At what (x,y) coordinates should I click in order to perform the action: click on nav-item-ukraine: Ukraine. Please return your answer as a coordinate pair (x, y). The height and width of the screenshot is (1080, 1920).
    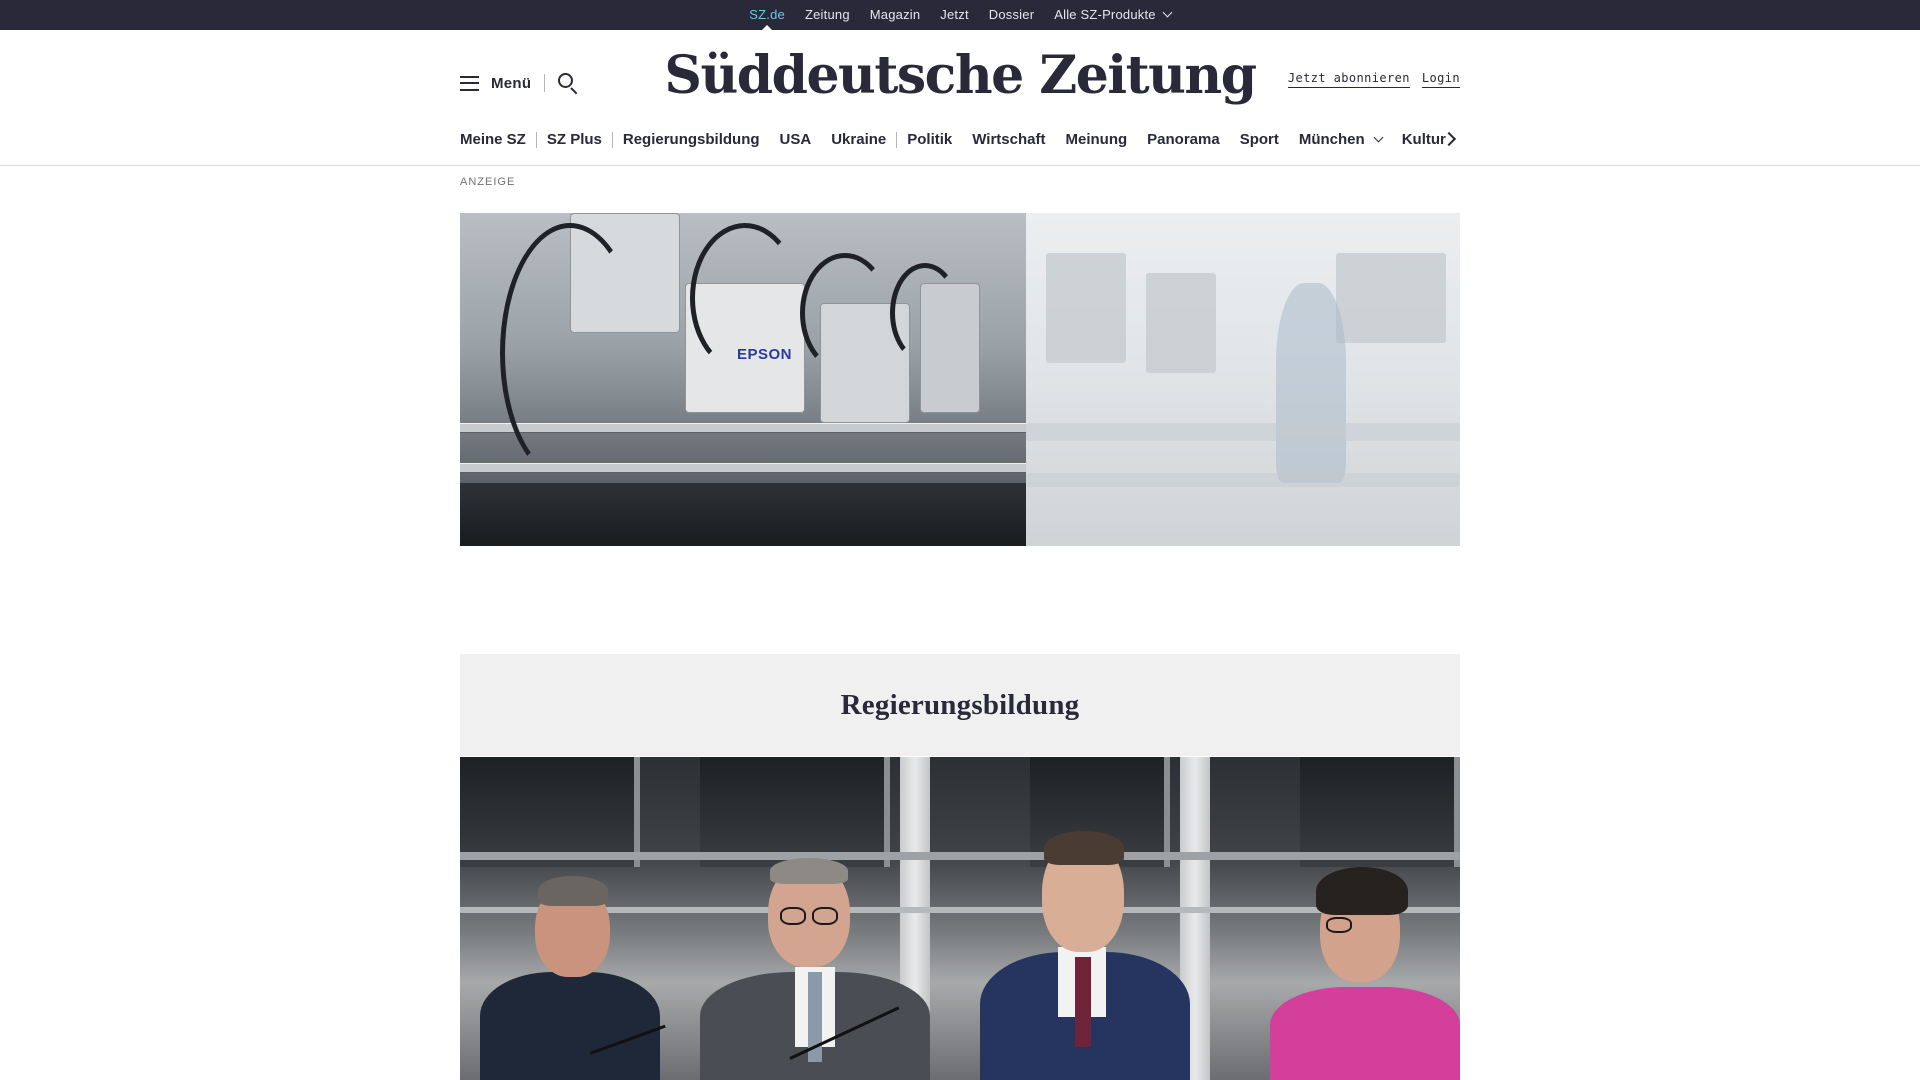
    Looking at the image, I should click on (858, 140).